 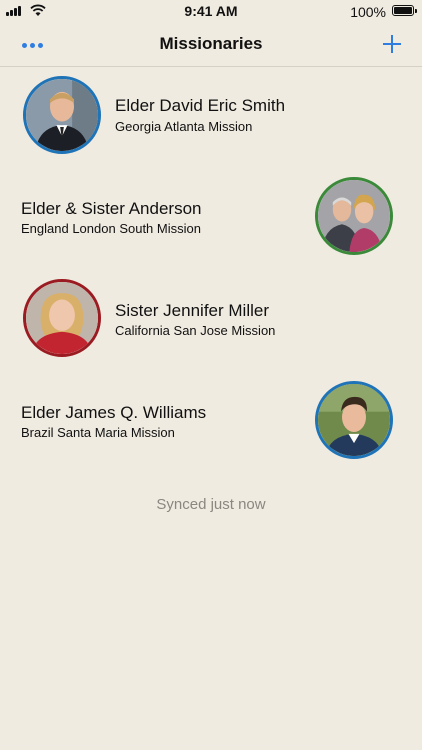 I want to click on missionary-name: Elder David Eric Smith, so click(x=200, y=105).